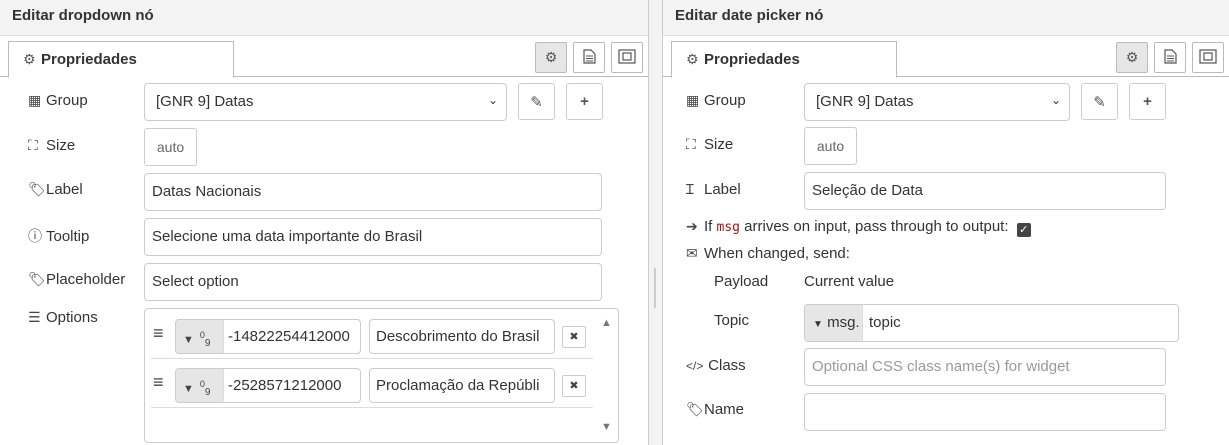  I want to click on envelope-icon: ✉, so click(692, 253).